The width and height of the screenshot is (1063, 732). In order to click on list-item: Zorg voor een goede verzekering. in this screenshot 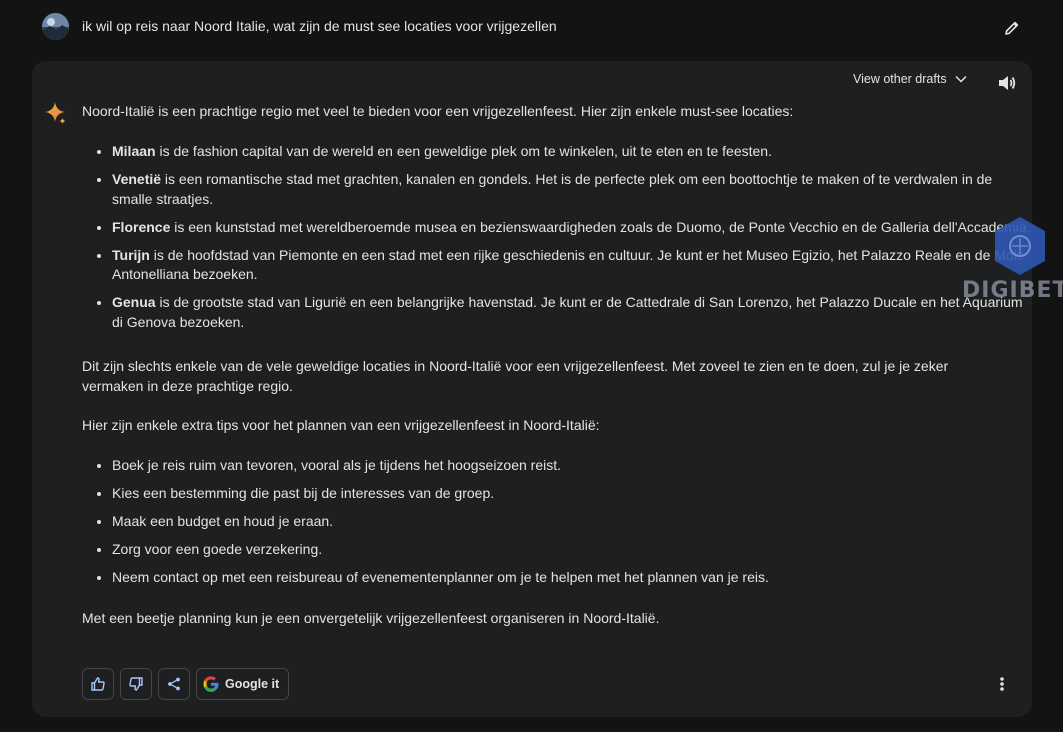, I will do `click(572, 550)`.